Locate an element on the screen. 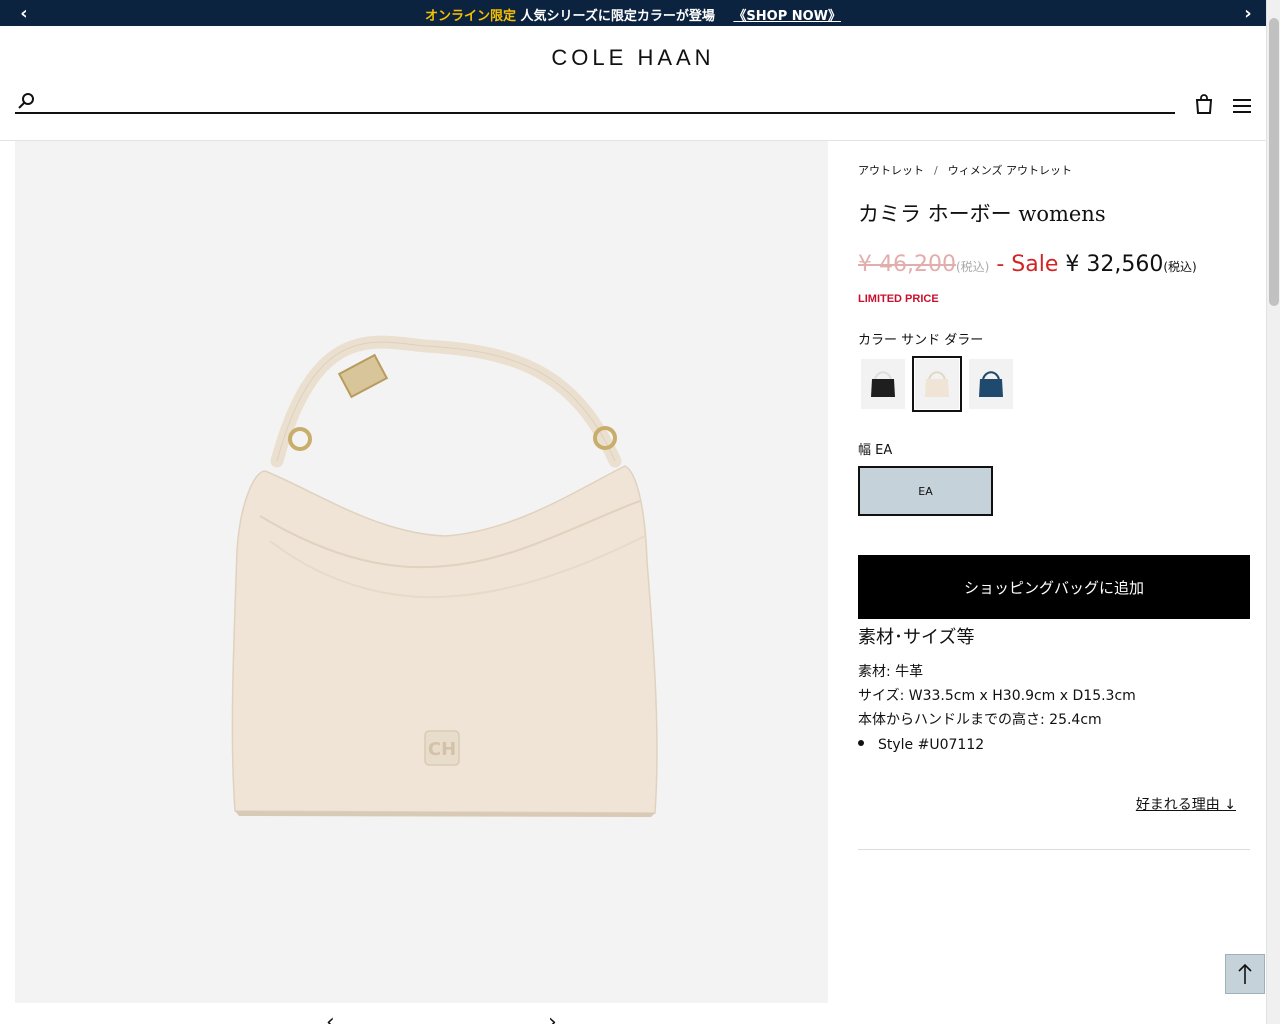  limited-price-badge: LIMITED PRICE is located at coordinates (898, 299).